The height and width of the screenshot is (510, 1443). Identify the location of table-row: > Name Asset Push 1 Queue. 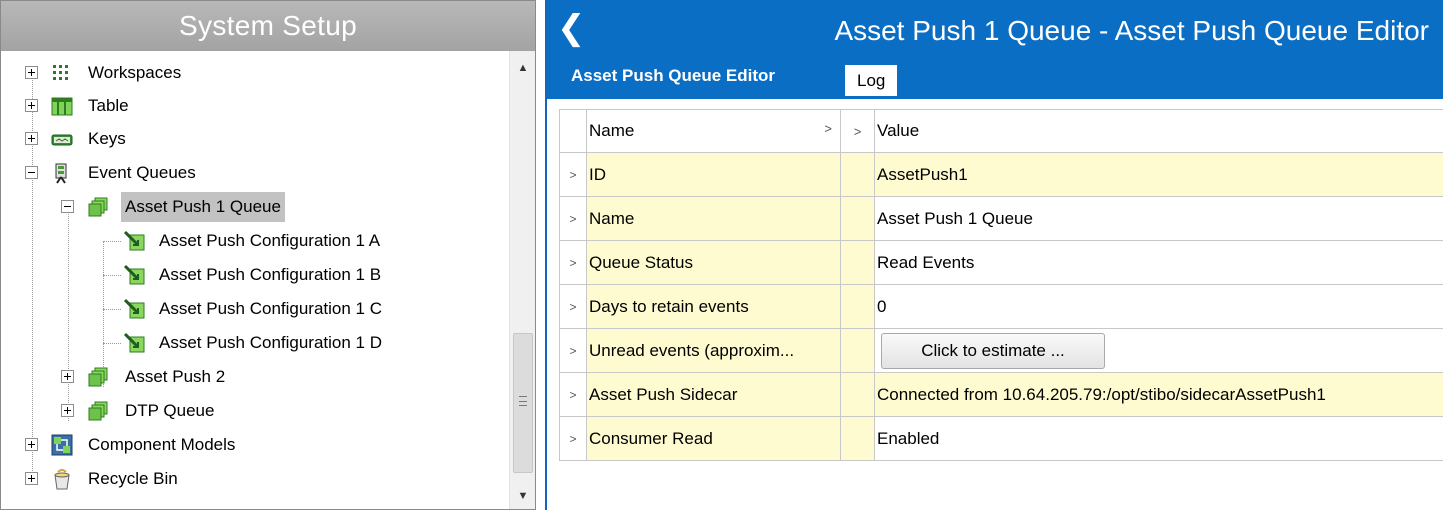
(1001, 218).